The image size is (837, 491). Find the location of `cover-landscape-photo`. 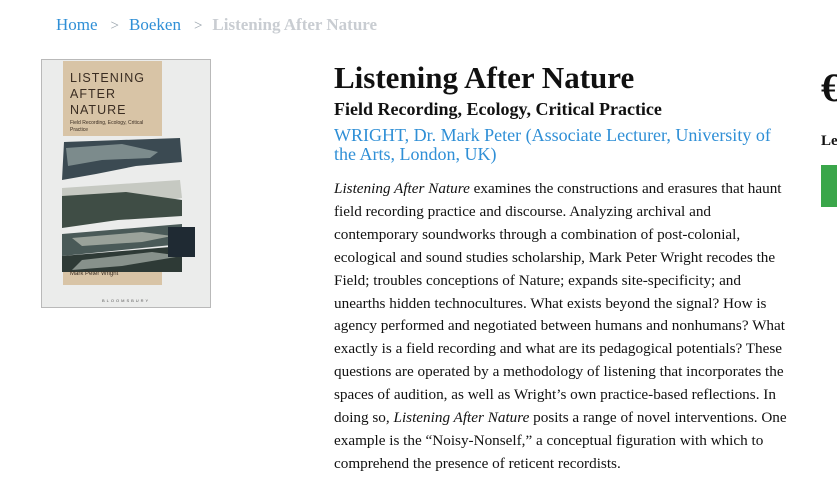

cover-landscape-photo is located at coordinates (122, 204).